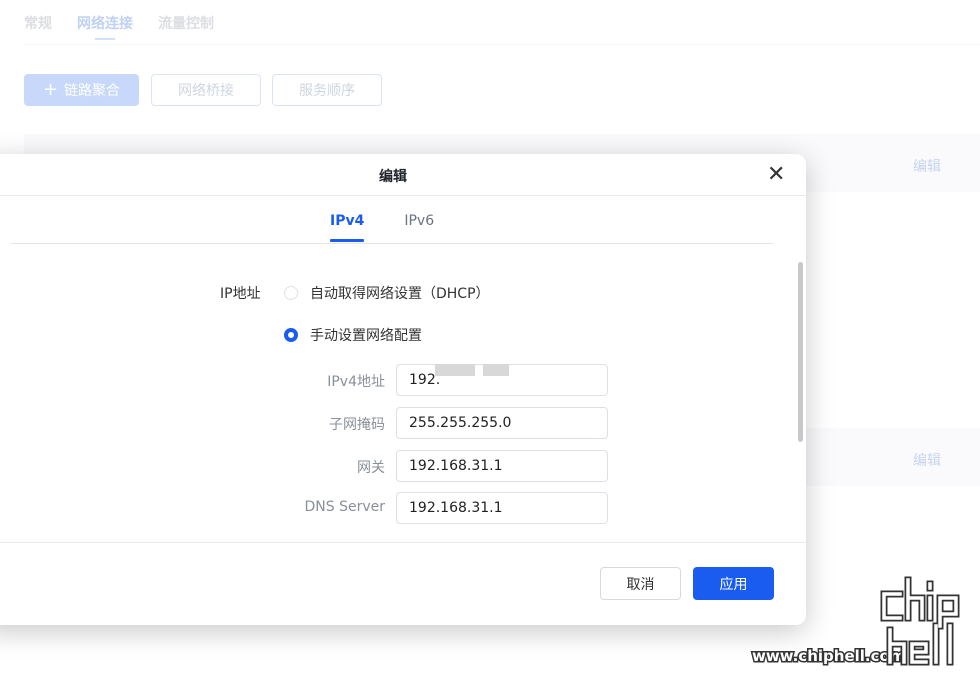 This screenshot has height=691, width=980. I want to click on radio-checked-icon, so click(291, 335).